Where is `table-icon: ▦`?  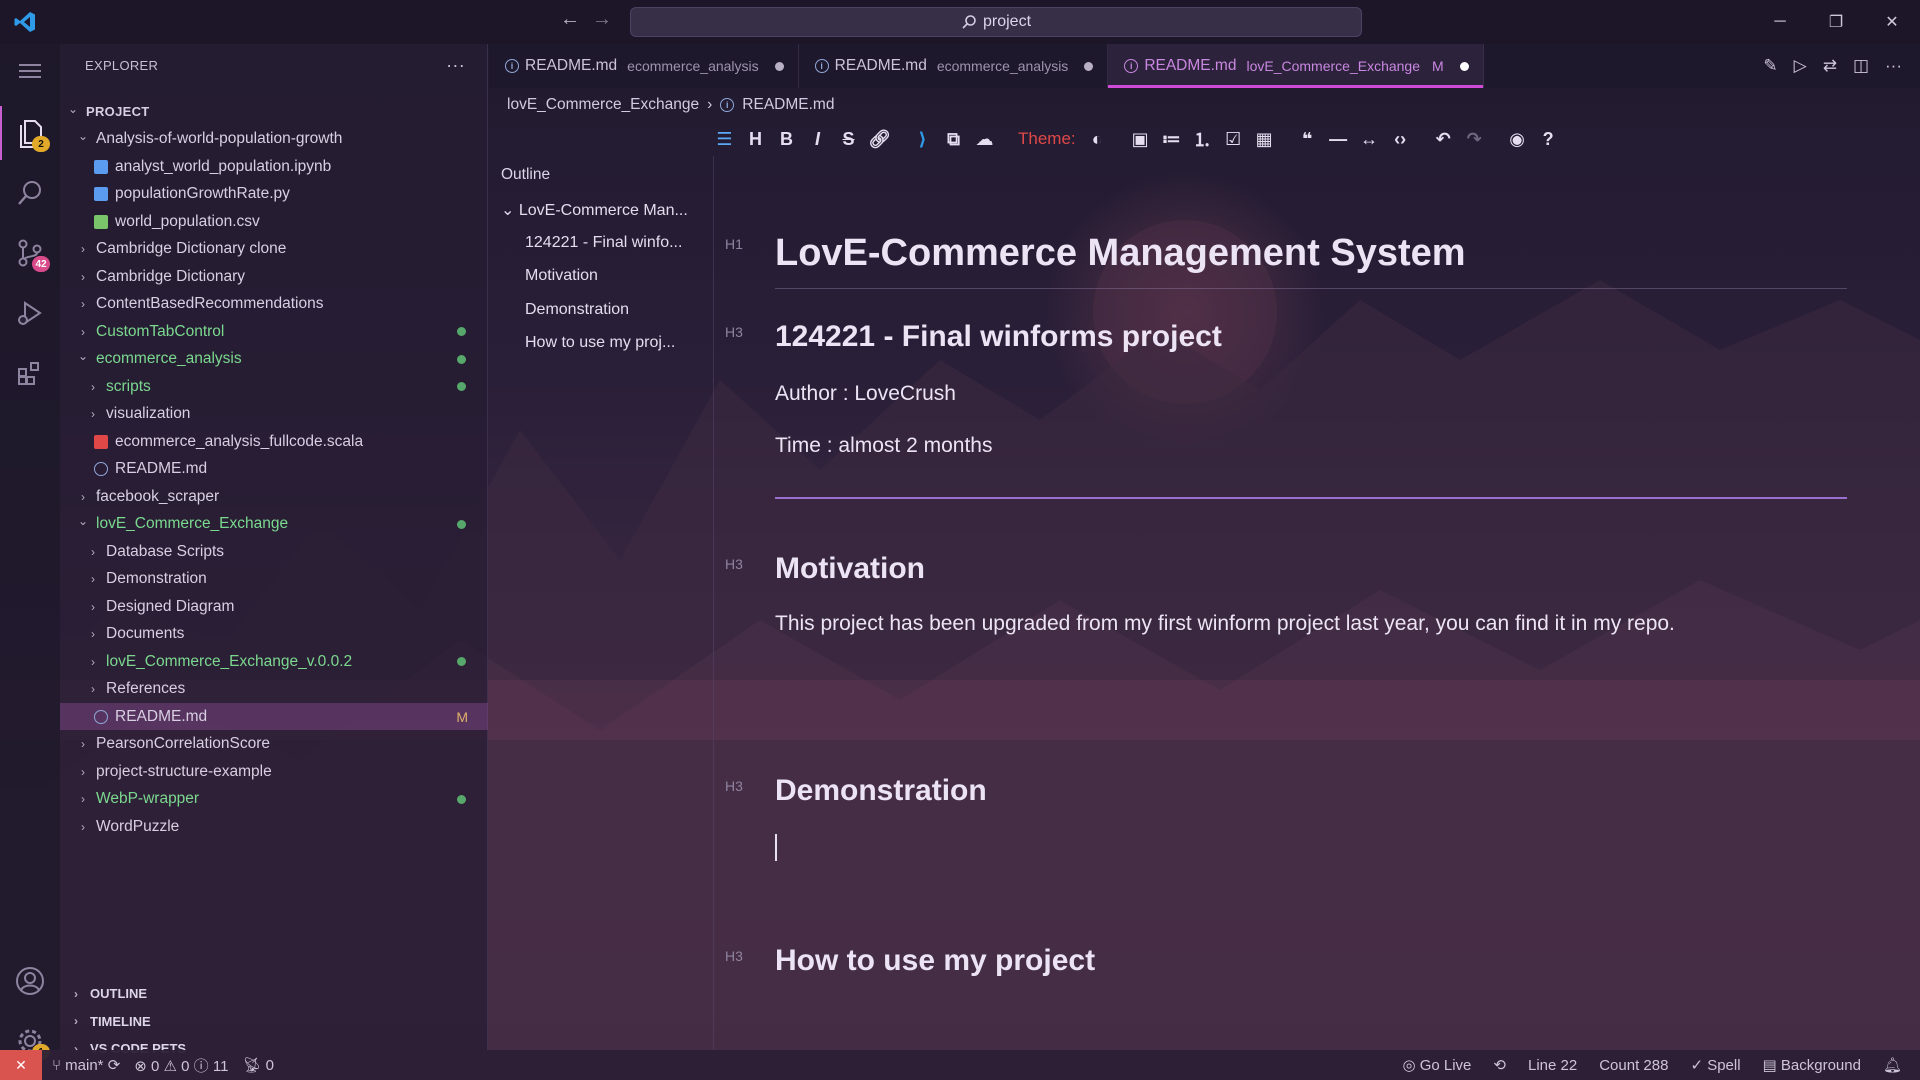 table-icon: ▦ is located at coordinates (1264, 139).